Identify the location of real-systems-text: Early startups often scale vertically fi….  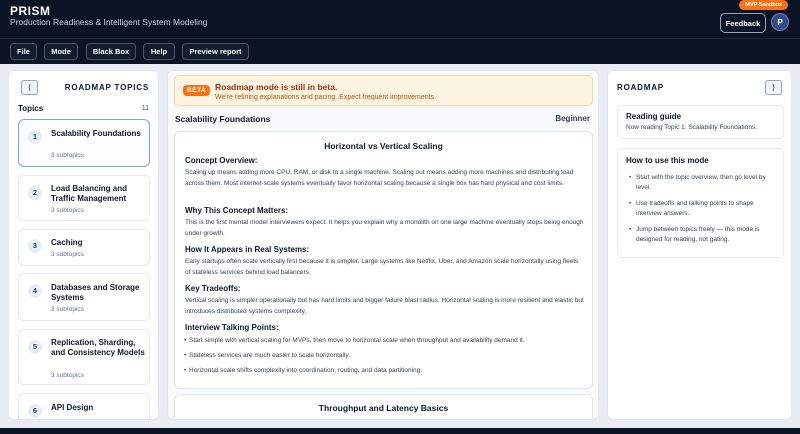
(382, 267).